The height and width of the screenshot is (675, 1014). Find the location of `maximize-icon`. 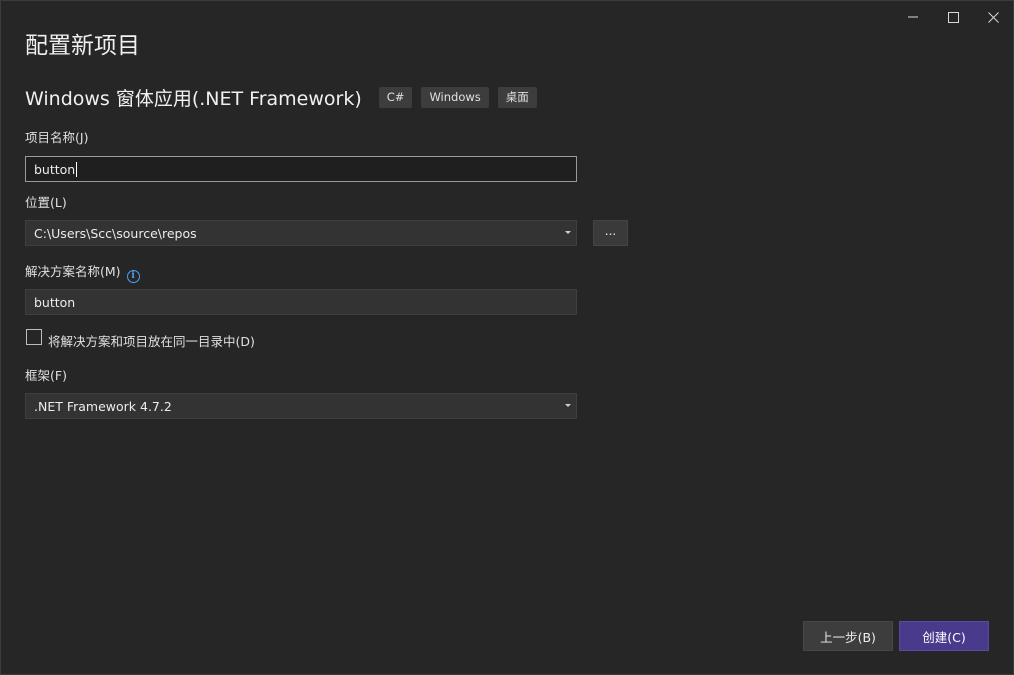

maximize-icon is located at coordinates (953, 17).